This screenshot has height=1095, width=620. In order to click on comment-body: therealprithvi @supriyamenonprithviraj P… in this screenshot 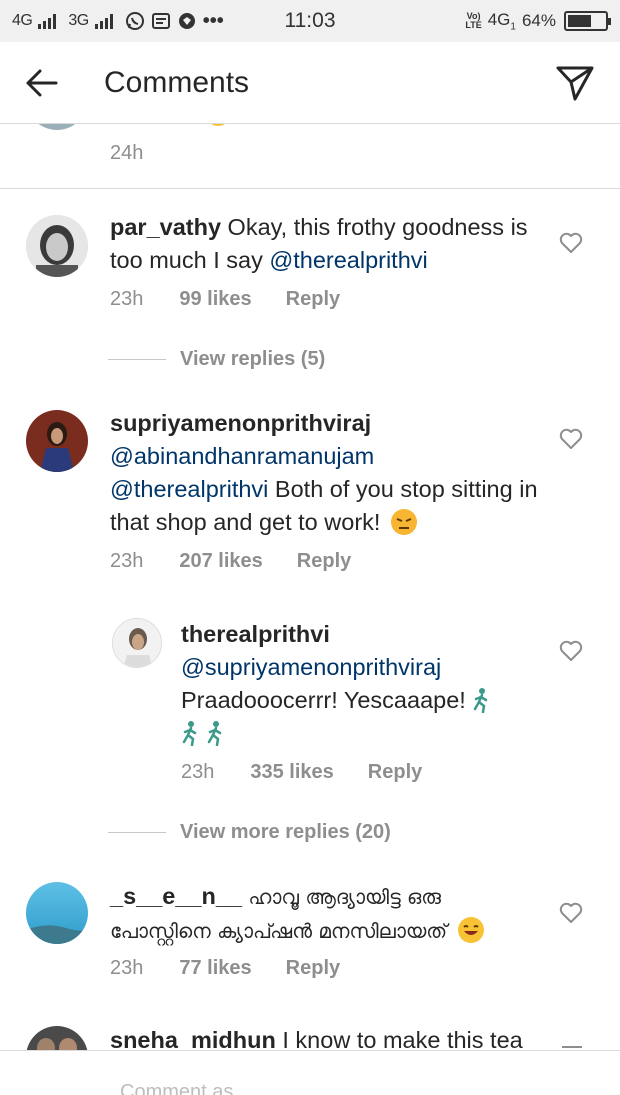, I will do `click(361, 684)`.